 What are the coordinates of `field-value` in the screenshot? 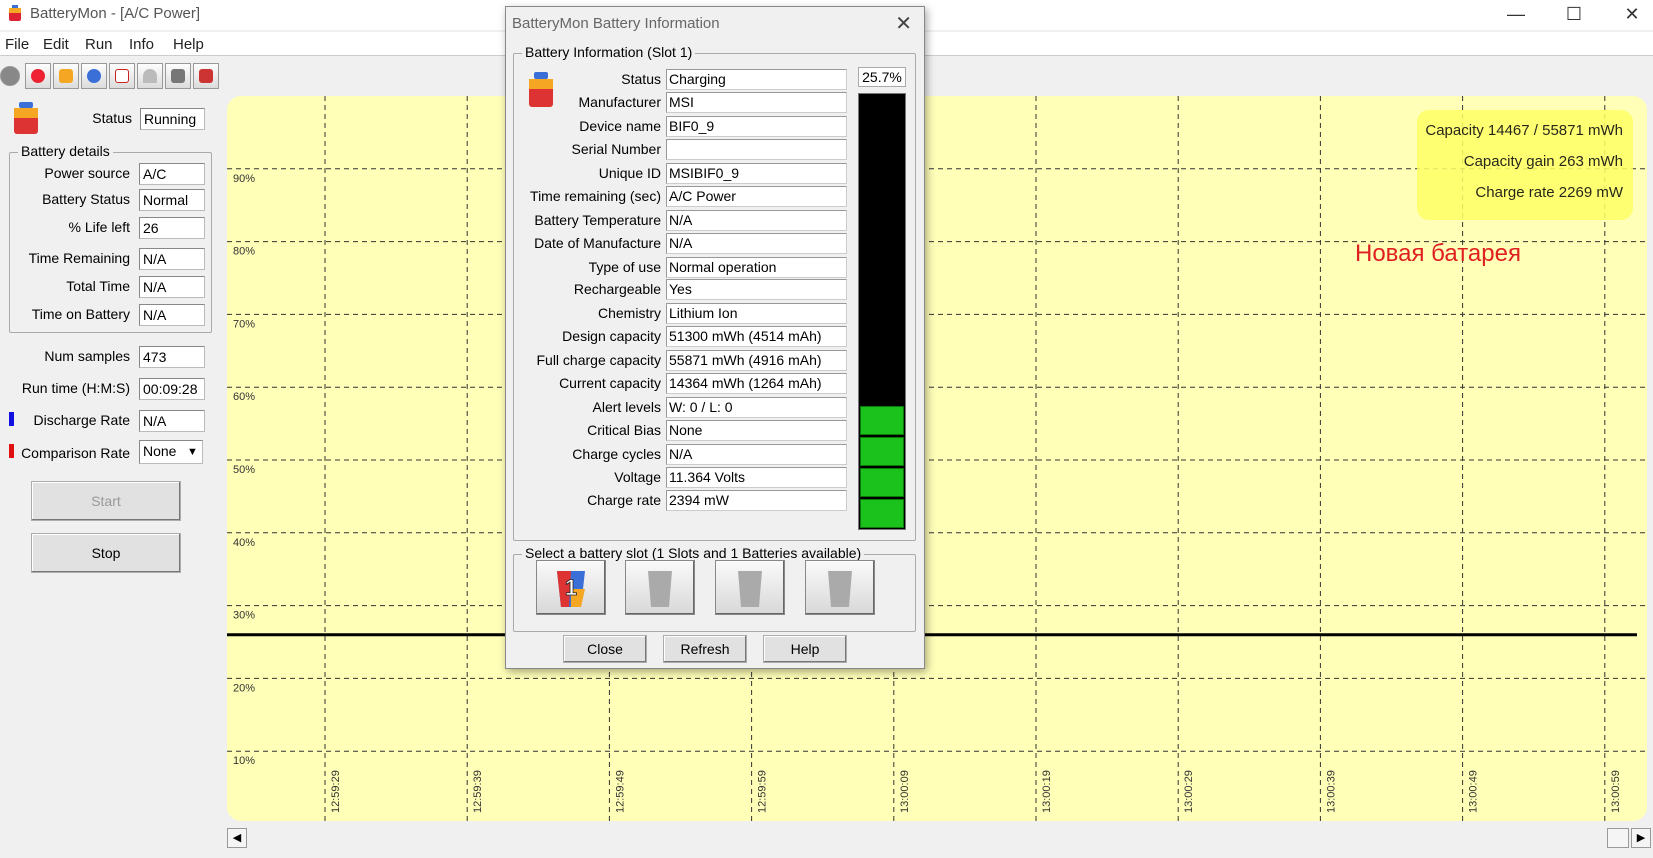 It's located at (756, 149).